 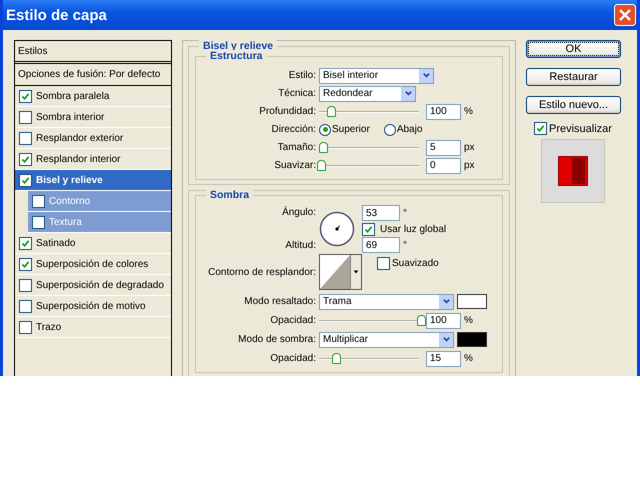 I want to click on list-item: Satinado, so click(x=93, y=243).